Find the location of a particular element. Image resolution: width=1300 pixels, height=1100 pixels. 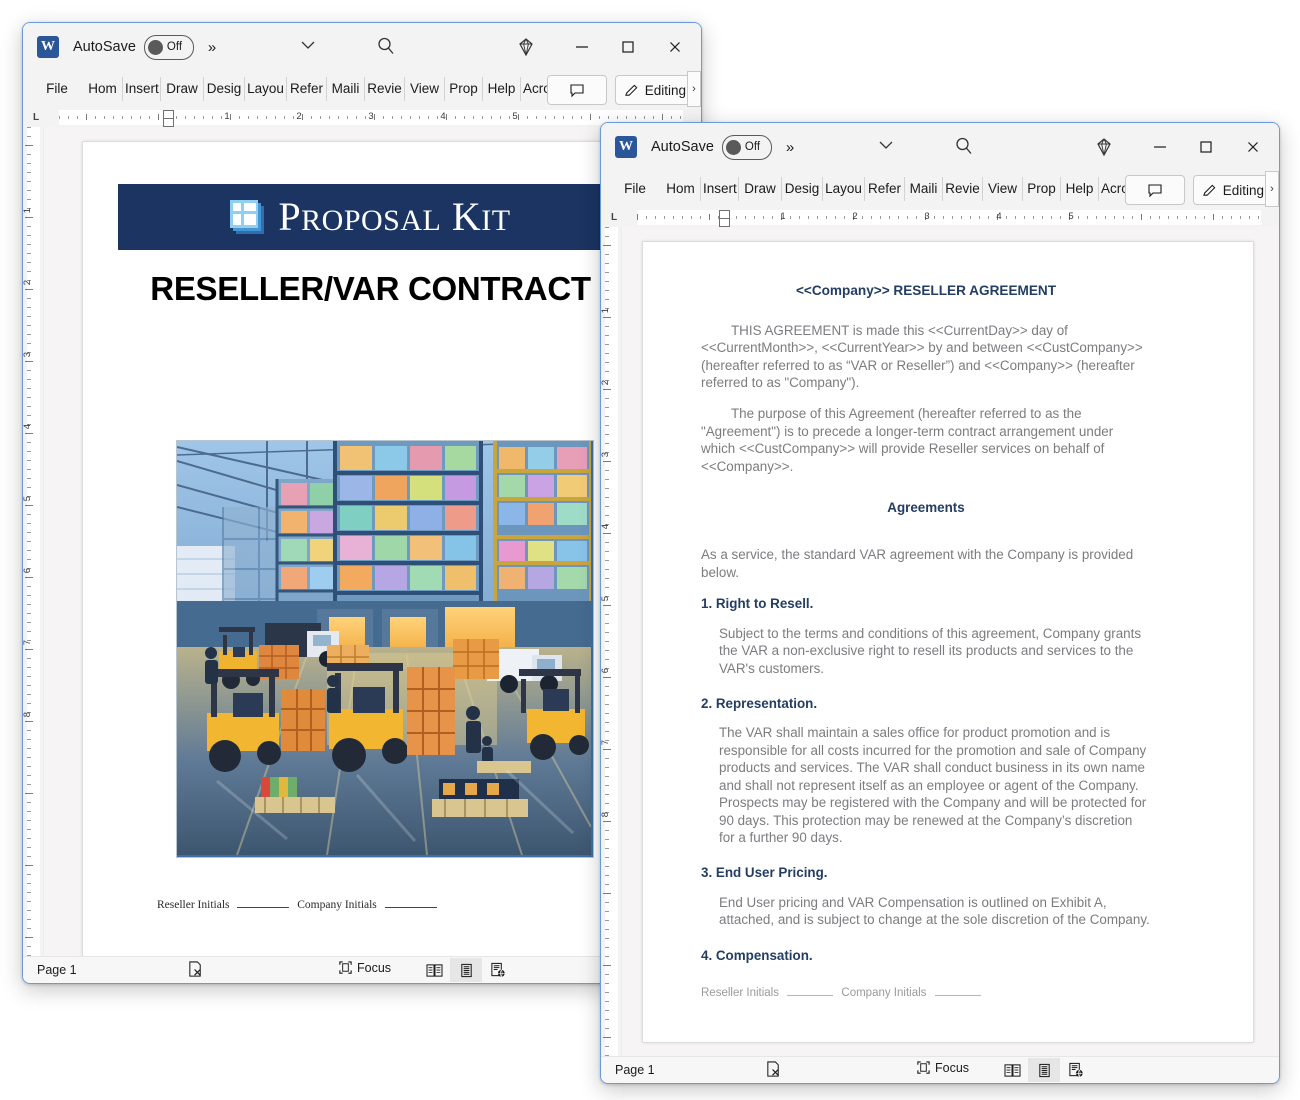

horizontal-ruler-back: L 1 2 3 4 5 is located at coordinates (362, 117).